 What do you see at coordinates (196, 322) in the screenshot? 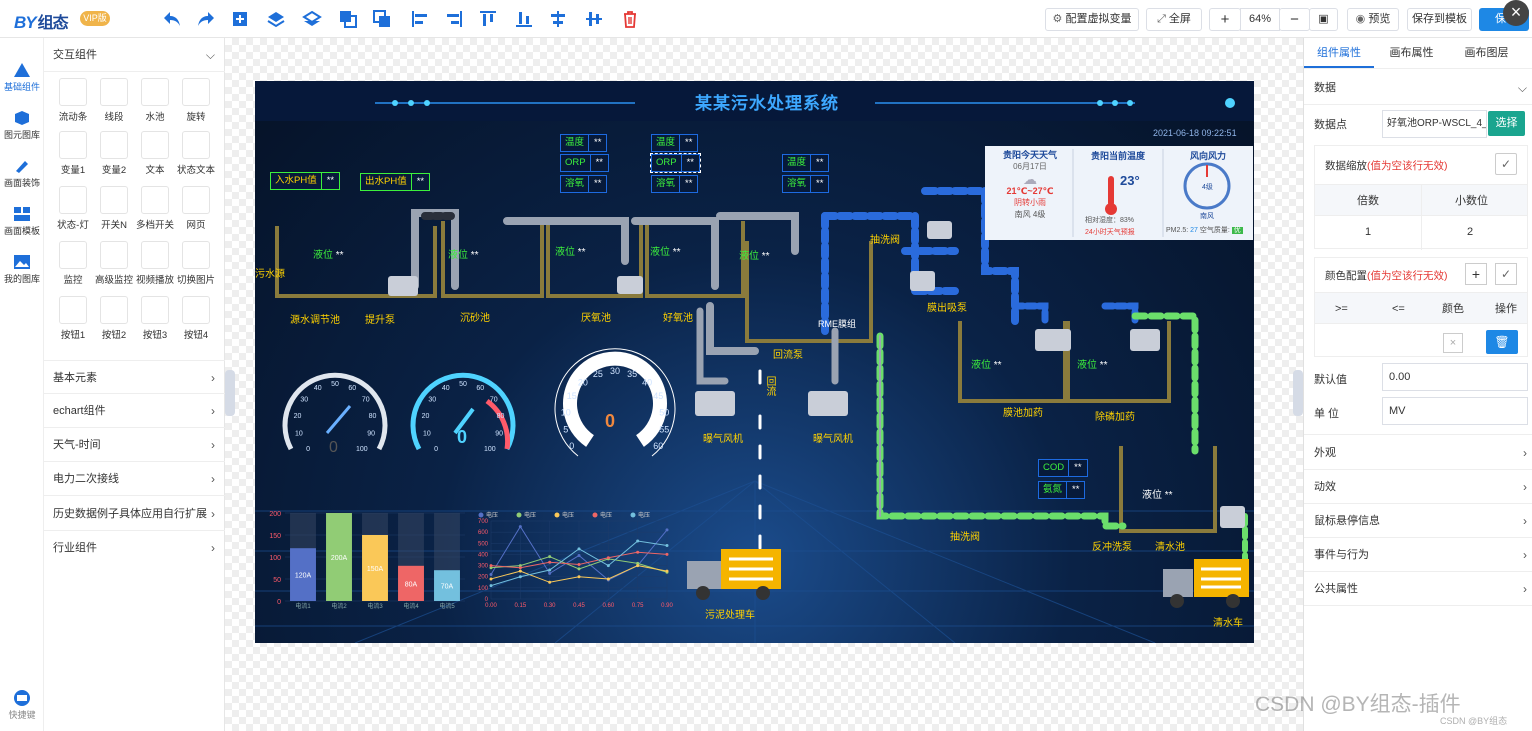
I see `component-item: 按钮4` at bounding box center [196, 322].